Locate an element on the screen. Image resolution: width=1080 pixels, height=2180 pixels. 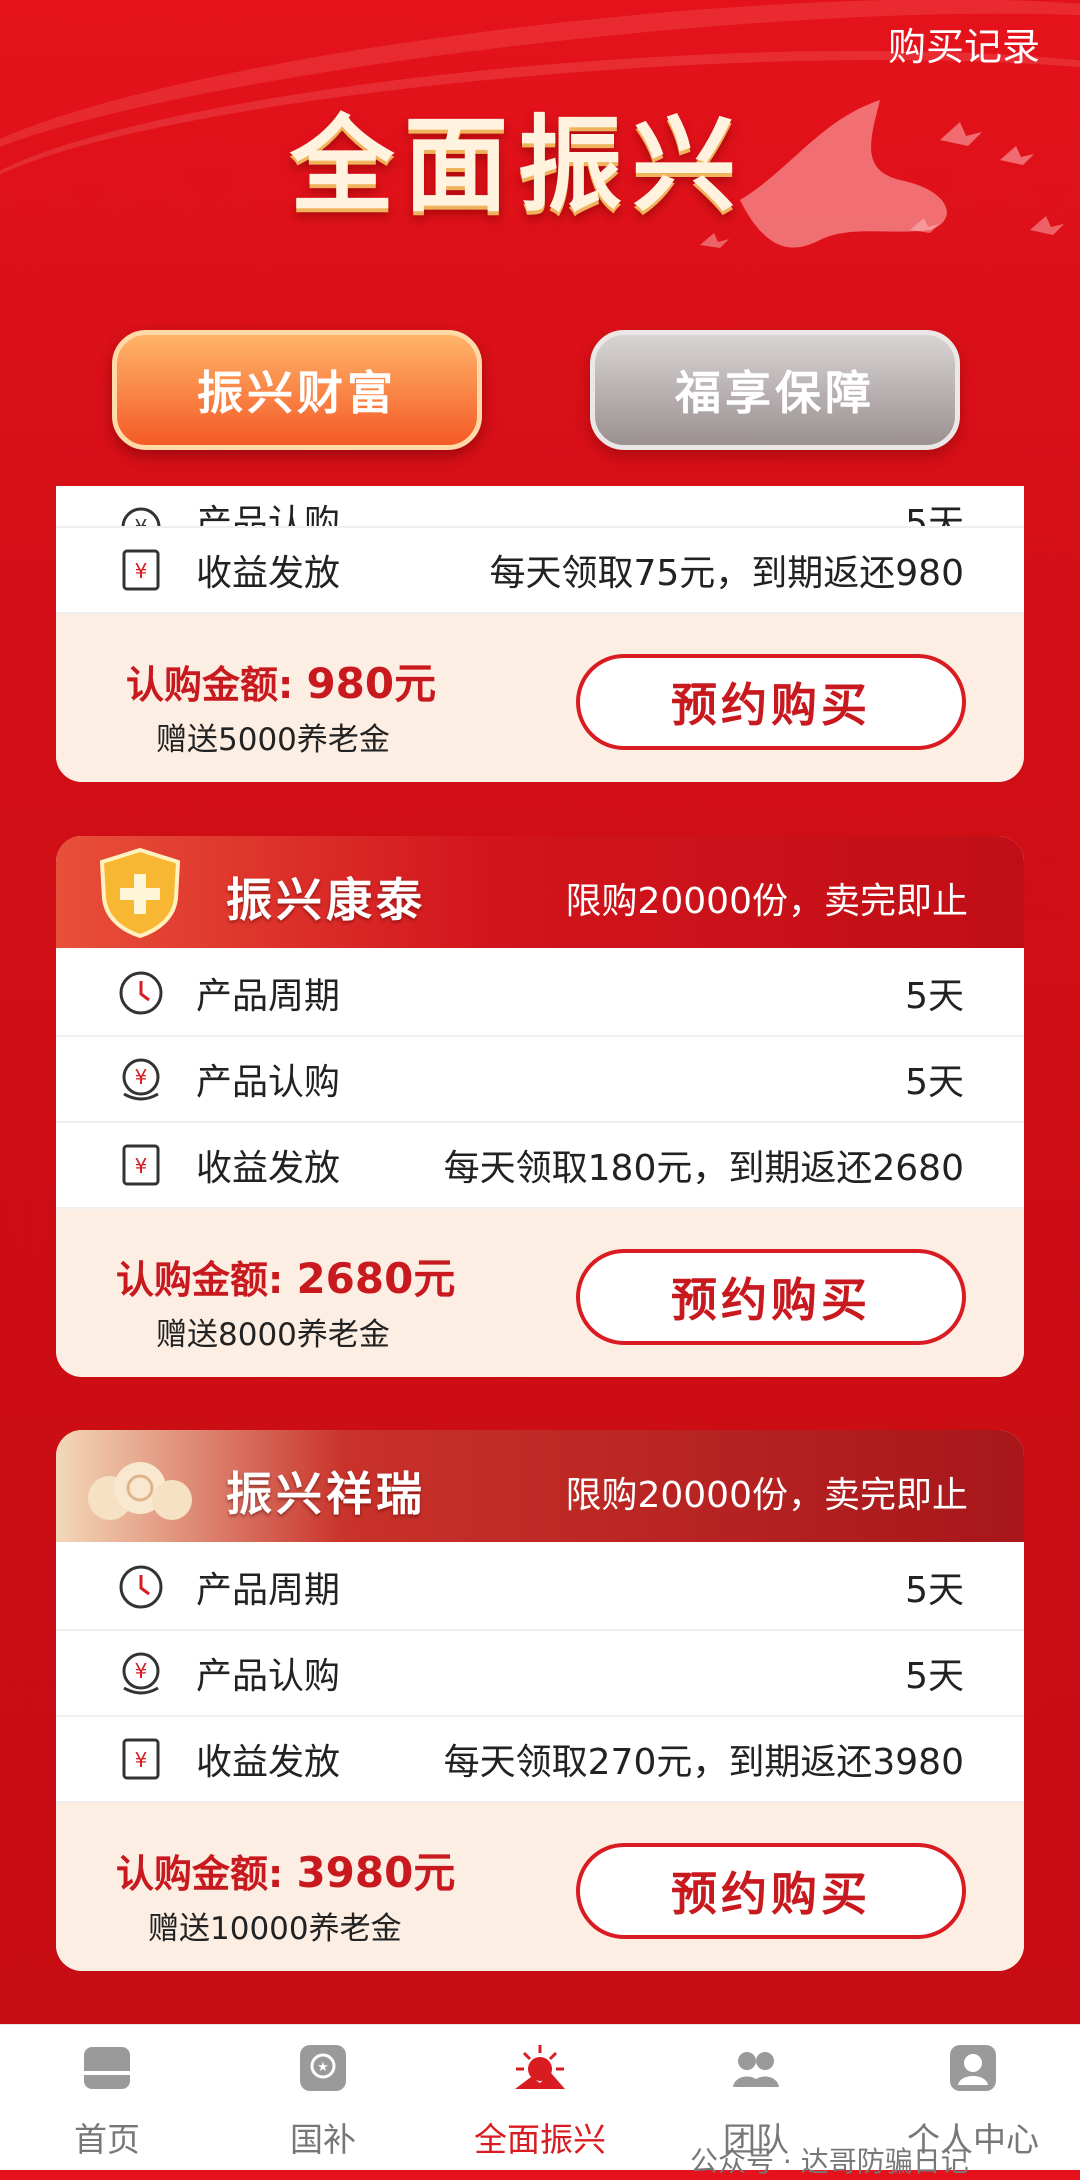
subscription-amount: 认购金额: 980元 is located at coordinates (281, 680).